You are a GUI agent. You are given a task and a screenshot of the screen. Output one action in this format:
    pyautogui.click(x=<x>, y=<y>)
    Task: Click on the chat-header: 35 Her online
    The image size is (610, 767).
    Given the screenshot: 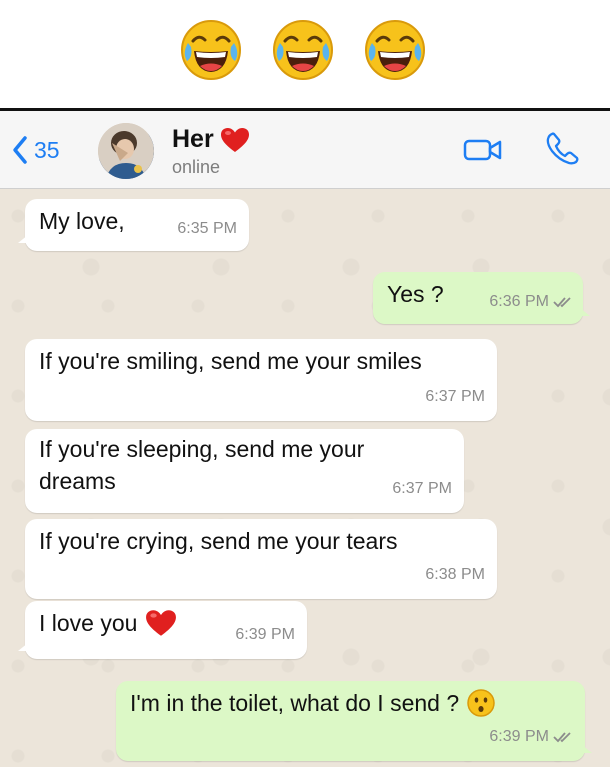 What is the action you would take?
    pyautogui.click(x=305, y=150)
    